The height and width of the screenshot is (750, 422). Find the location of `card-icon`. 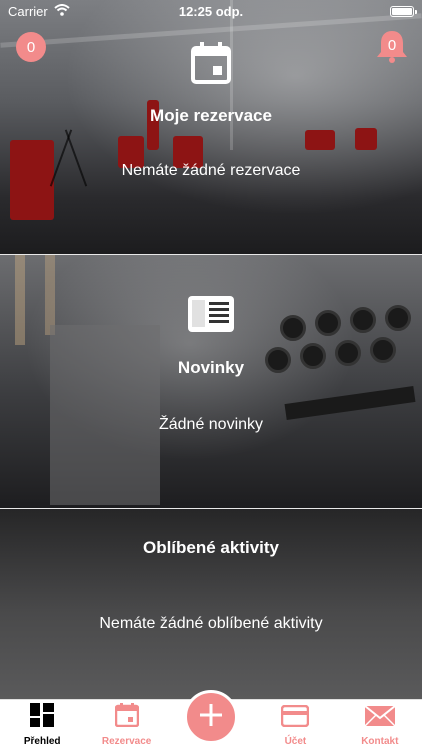

card-icon is located at coordinates (295, 718).